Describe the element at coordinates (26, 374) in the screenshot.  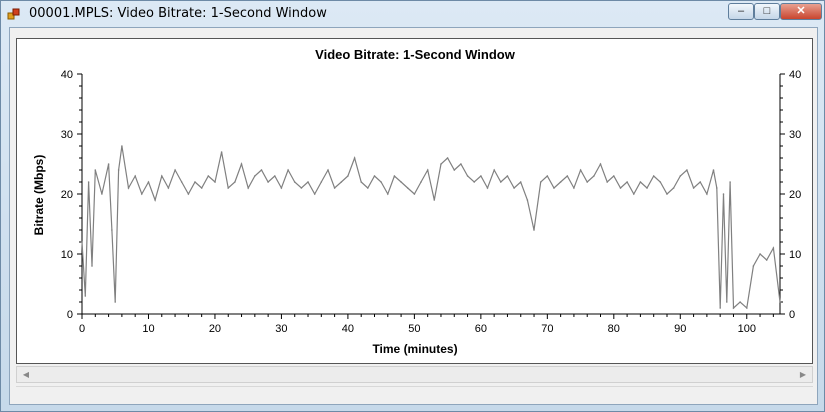
I see `scroll-left-icon: ◀` at that location.